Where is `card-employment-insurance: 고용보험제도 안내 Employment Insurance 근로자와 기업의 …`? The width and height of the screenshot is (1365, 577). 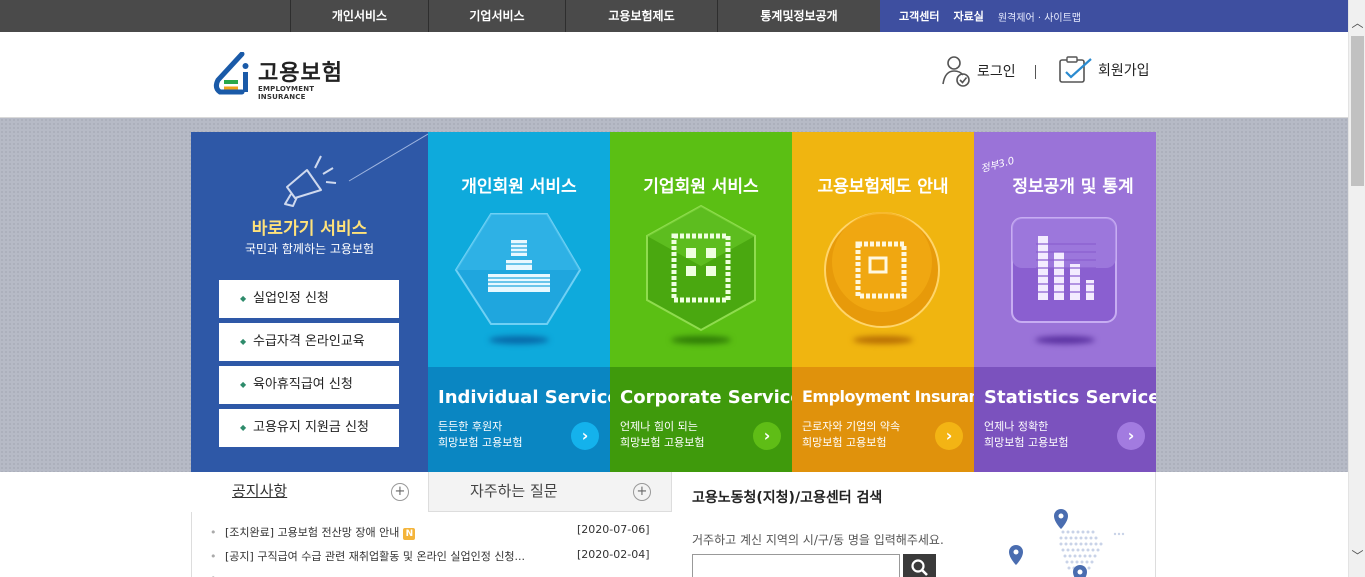
card-employment-insurance: 고용보험제도 안내 Employment Insurance 근로자와 기업의 … is located at coordinates (883, 302).